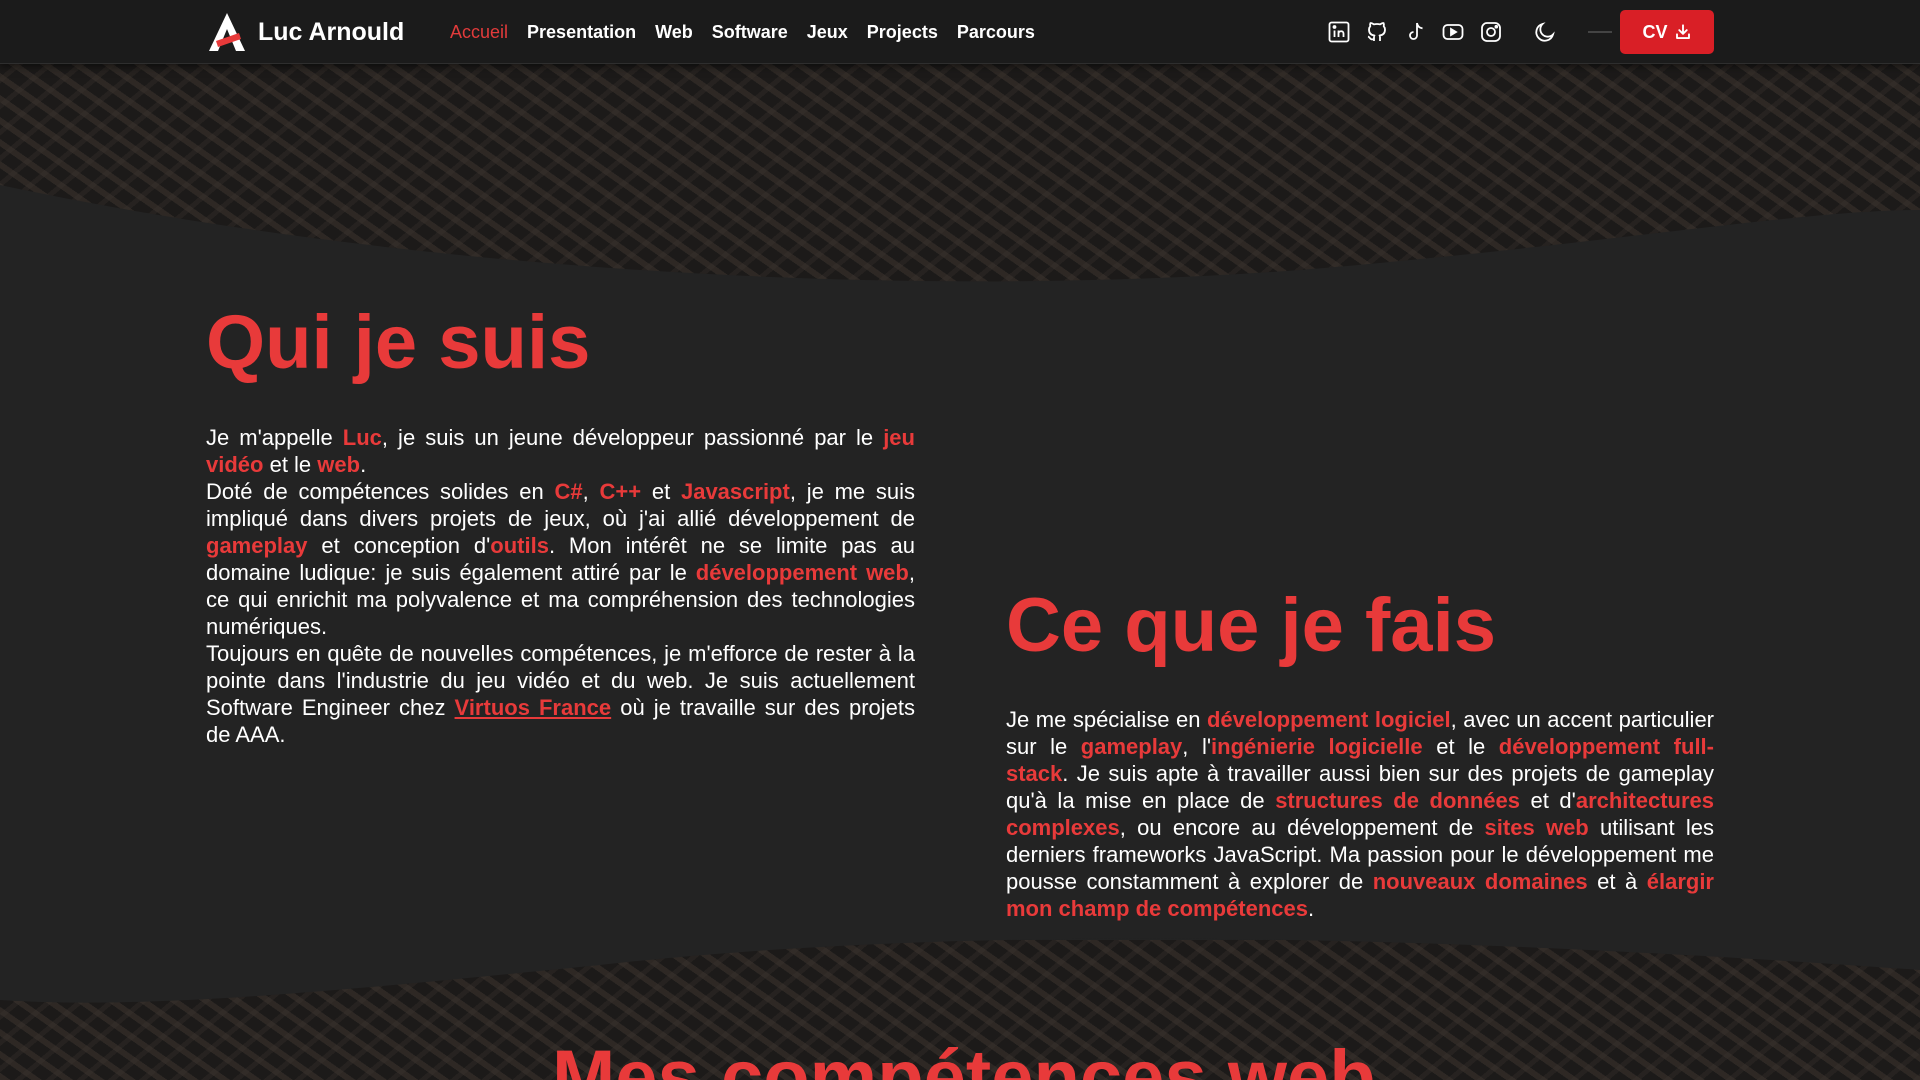  I want to click on wave-divider-bottom, so click(960, 966).